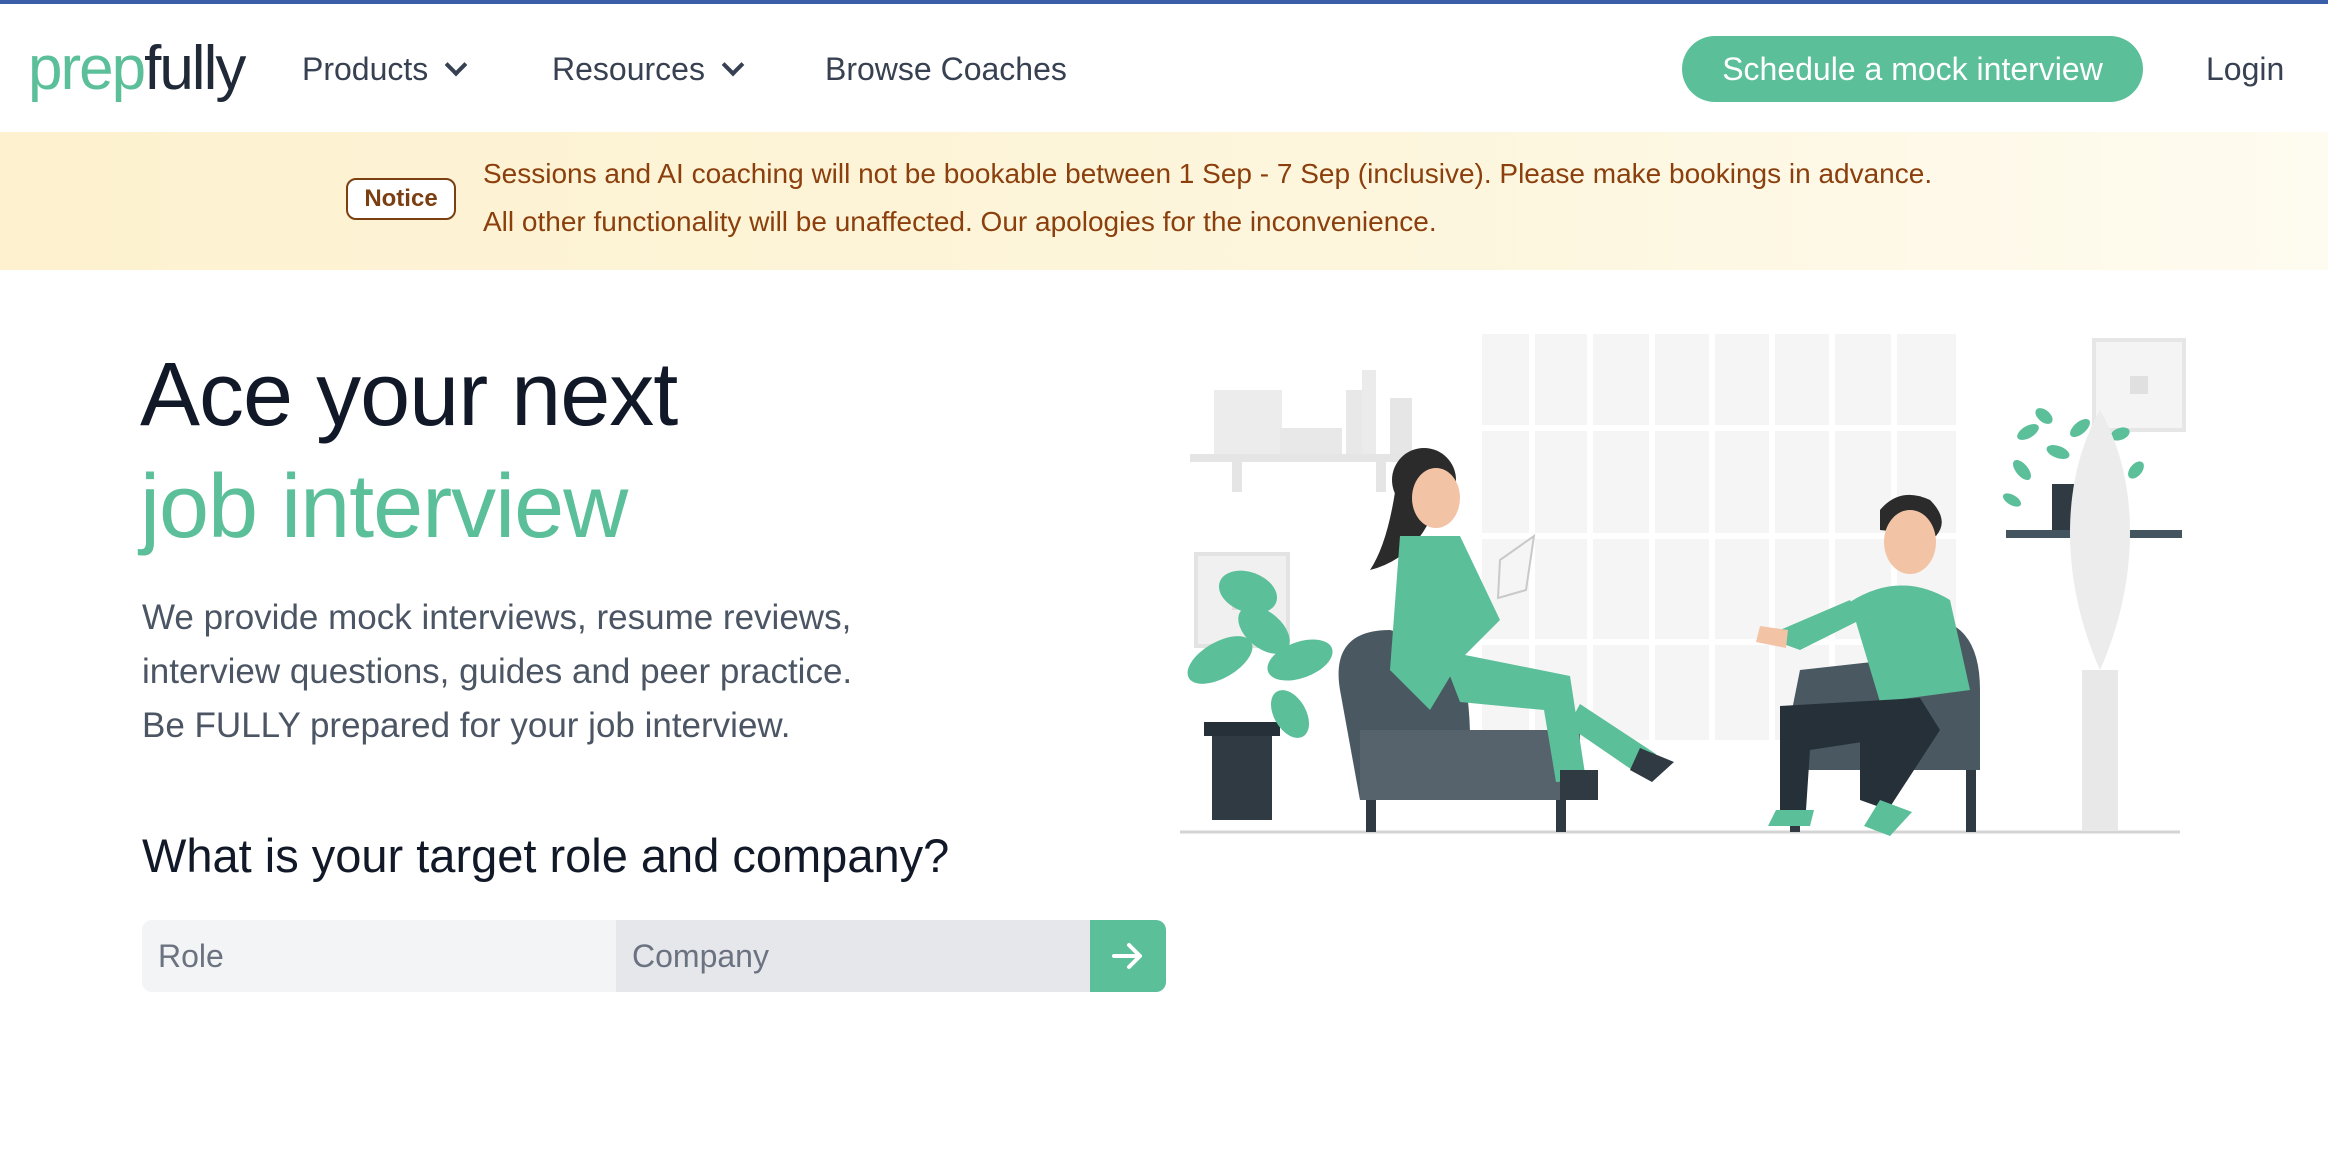  I want to click on resources-menu: Resources, so click(648, 69).